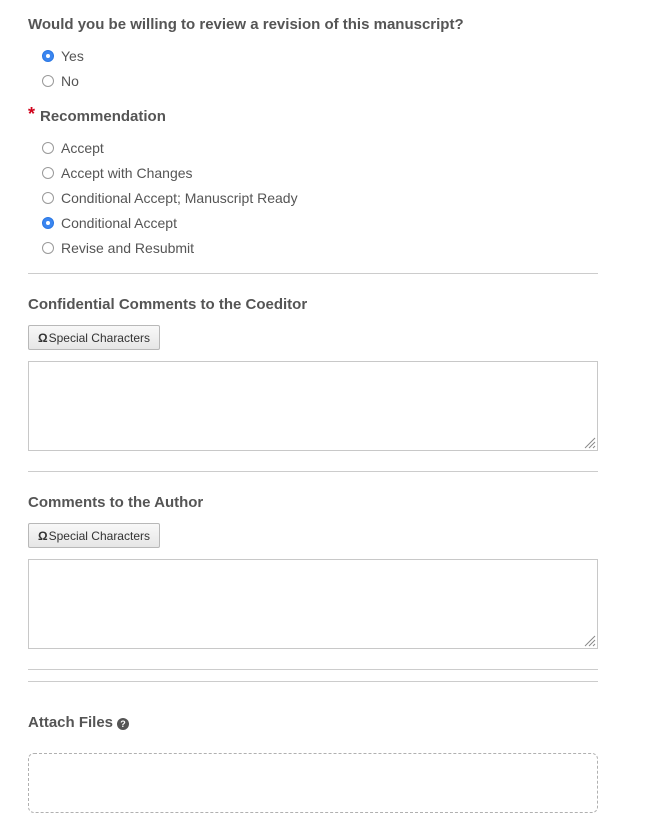  I want to click on radio-option-accept-with-changes: Accept with Changes, so click(117, 173).